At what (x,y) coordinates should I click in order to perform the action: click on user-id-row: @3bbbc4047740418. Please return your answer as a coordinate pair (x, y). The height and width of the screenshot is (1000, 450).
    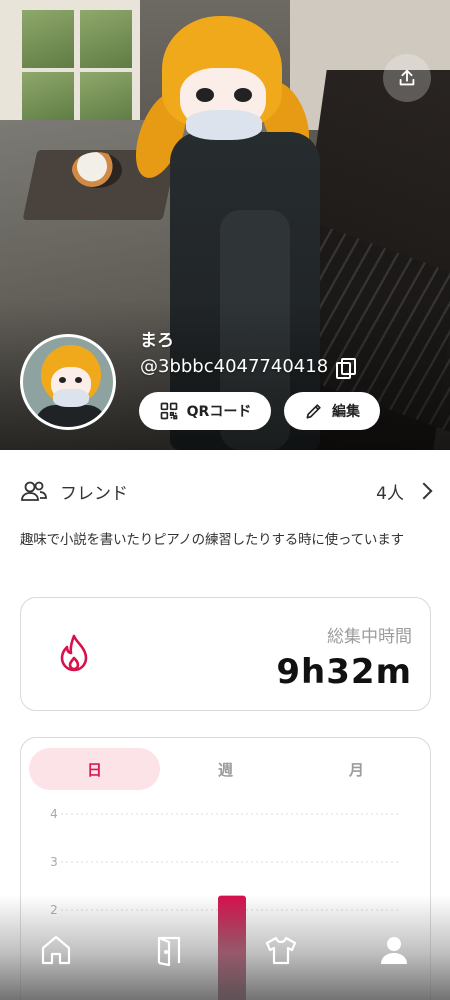
    Looking at the image, I should click on (248, 367).